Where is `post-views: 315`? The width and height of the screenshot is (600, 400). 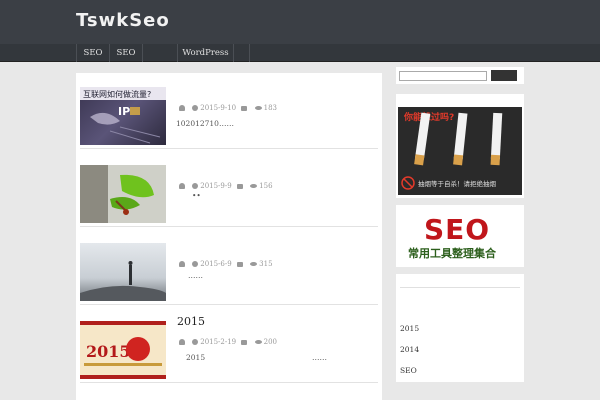
post-views: 315 is located at coordinates (266, 264).